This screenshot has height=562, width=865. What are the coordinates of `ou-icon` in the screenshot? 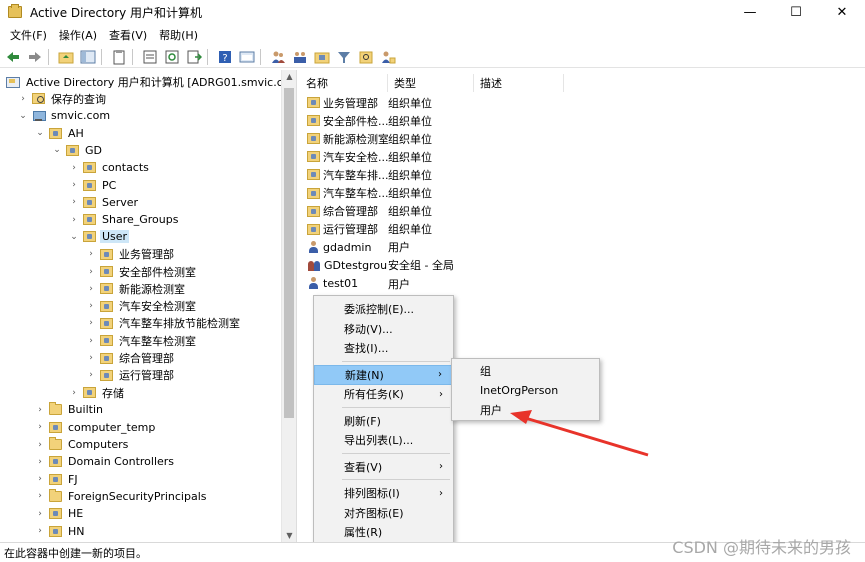 It's located at (322, 57).